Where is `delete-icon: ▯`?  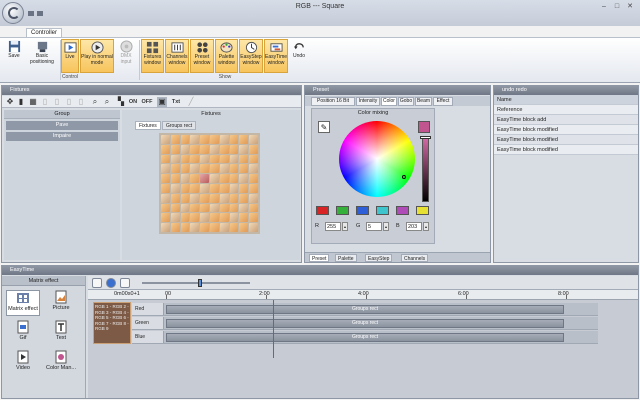 delete-icon: ▯ is located at coordinates (69, 102).